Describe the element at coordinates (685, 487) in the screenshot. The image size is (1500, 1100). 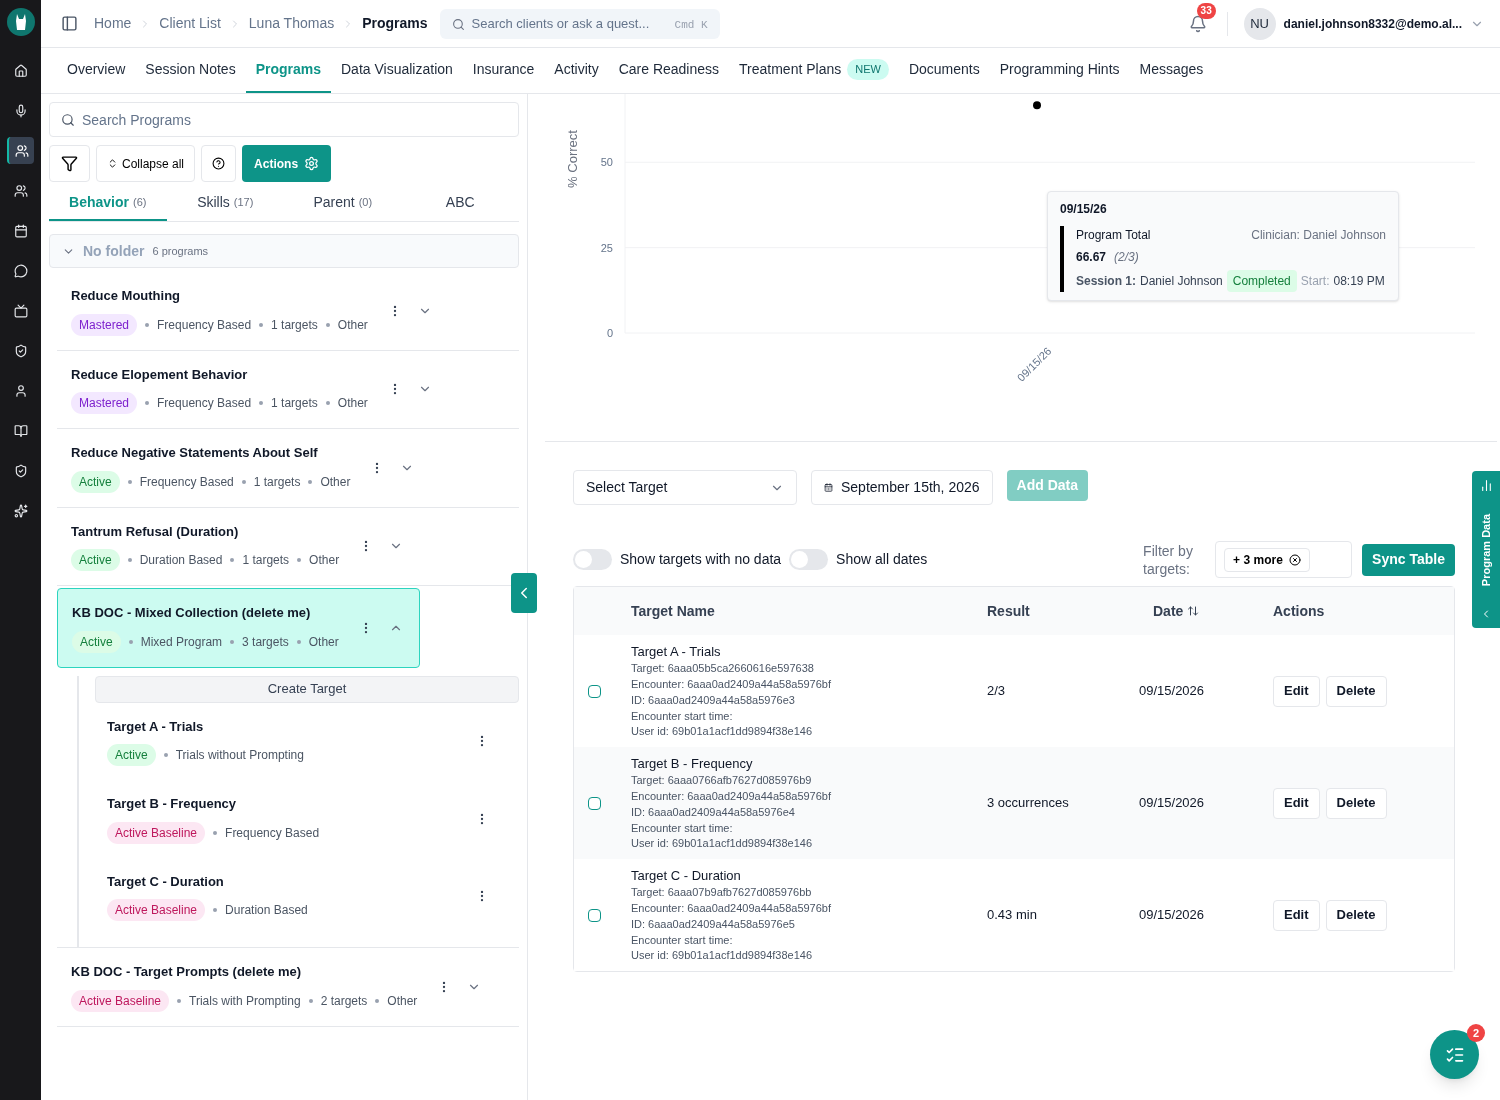
I see `target-select: Select Target` at that location.